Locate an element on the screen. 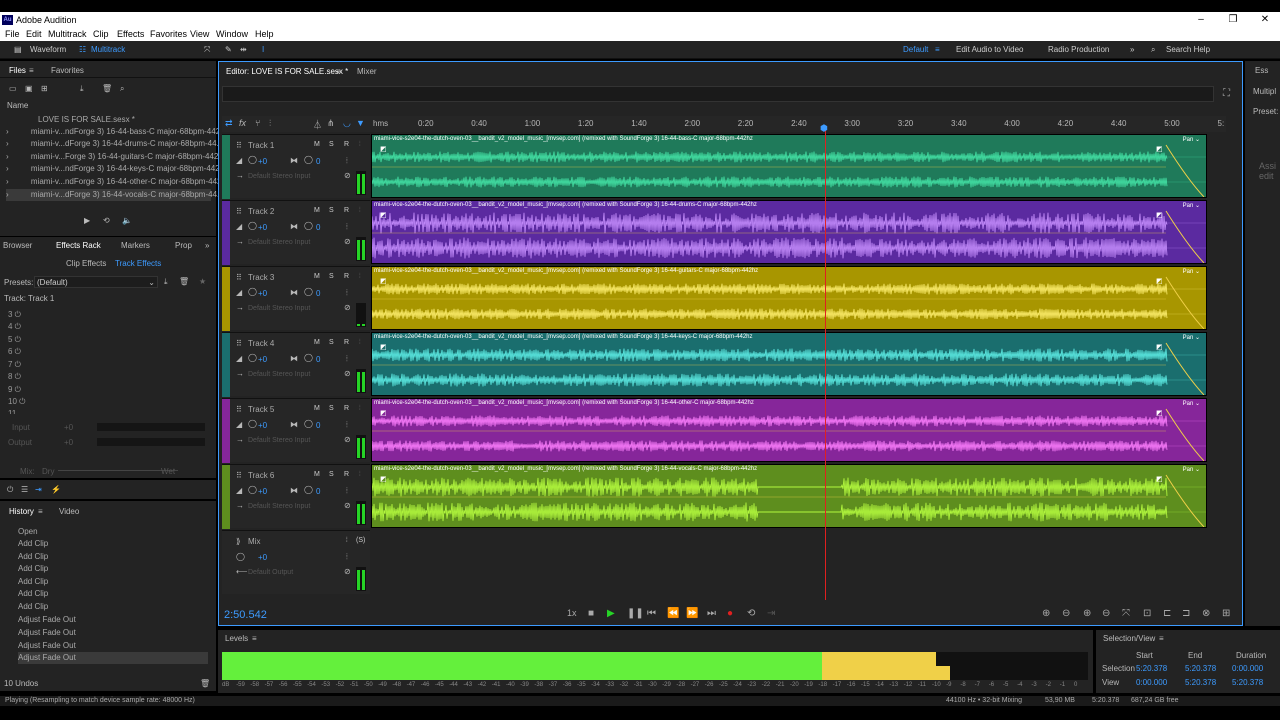 The image size is (1280, 720). workspace-menu-icon: ≡ is located at coordinates (937, 50).